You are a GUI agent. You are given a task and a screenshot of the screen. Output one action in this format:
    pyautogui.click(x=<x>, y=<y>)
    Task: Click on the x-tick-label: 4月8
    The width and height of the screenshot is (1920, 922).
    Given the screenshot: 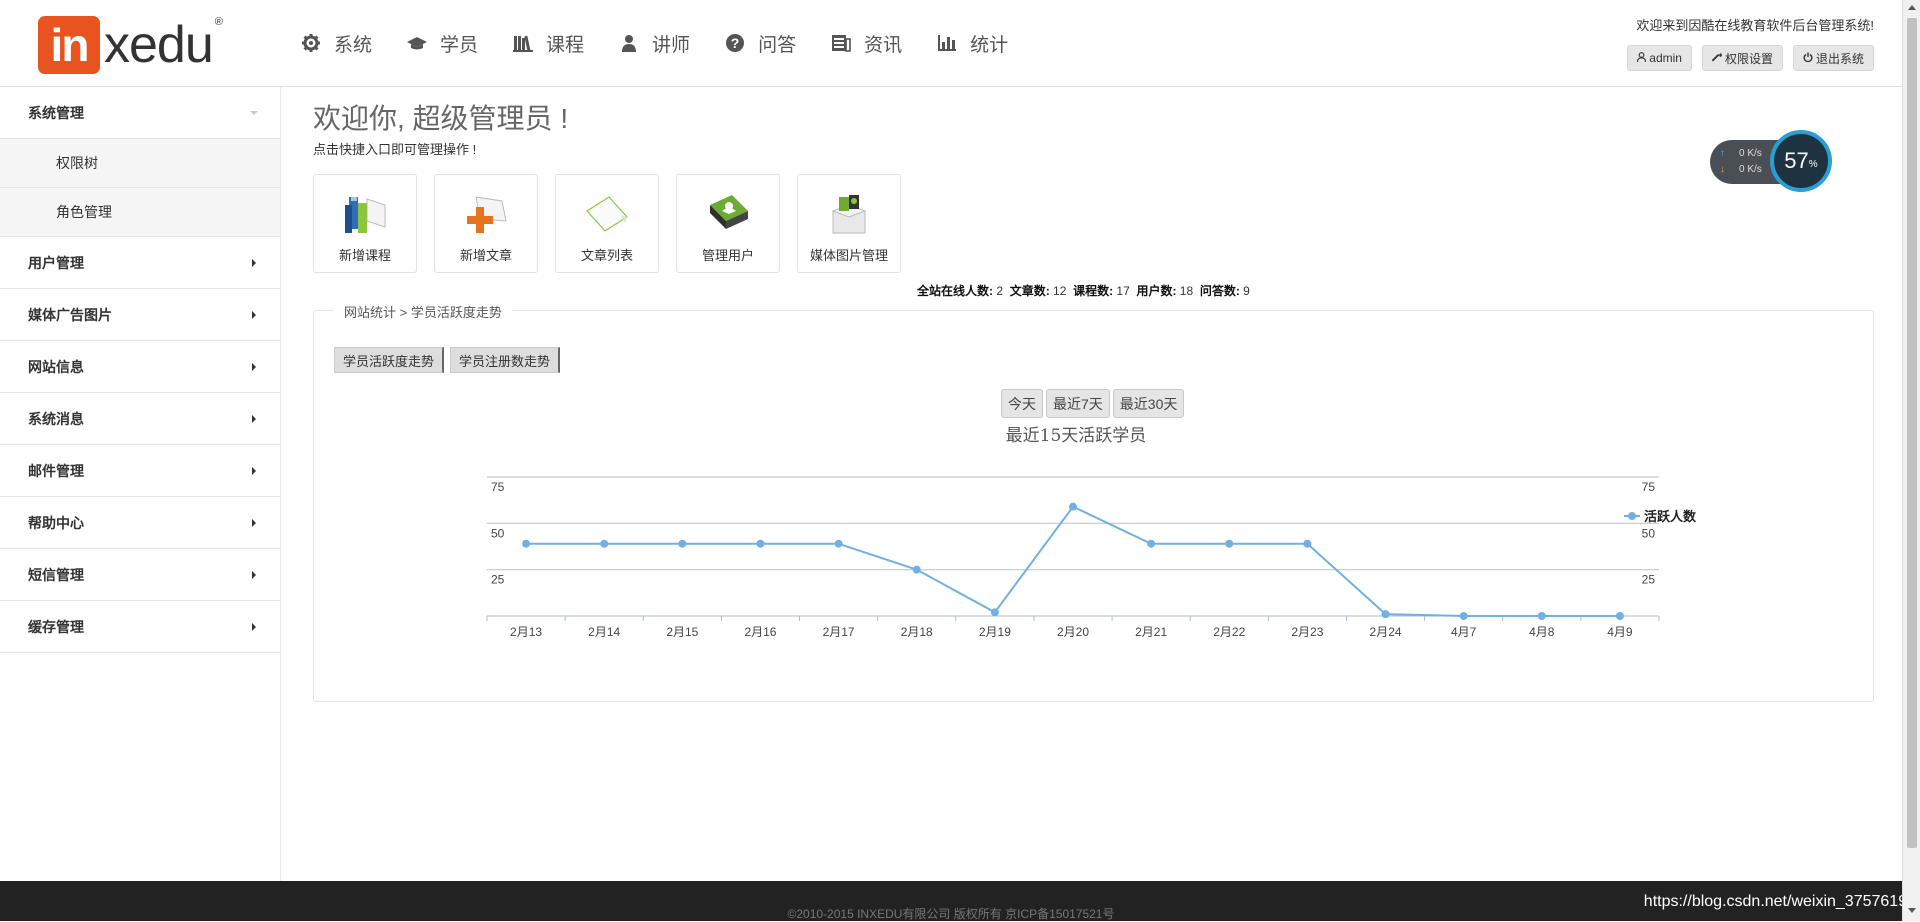 What is the action you would take?
    pyautogui.click(x=1542, y=632)
    